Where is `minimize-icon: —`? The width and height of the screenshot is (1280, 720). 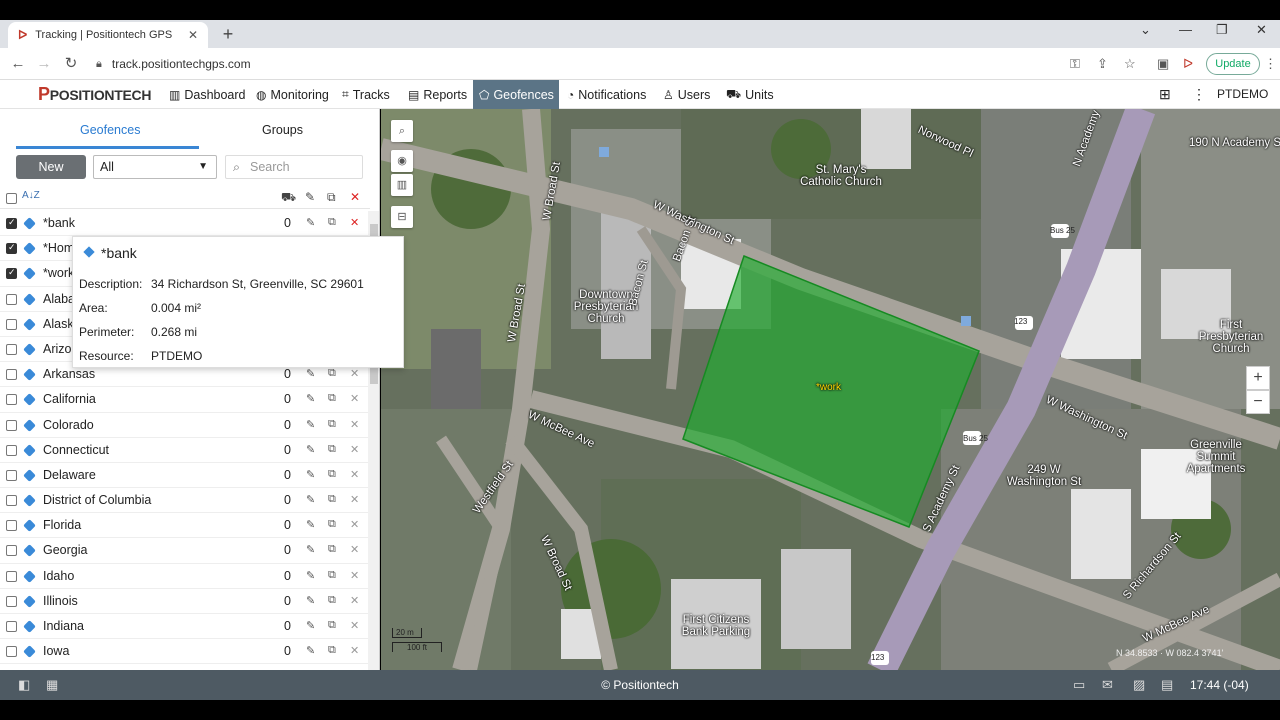 minimize-icon: — is located at coordinates (1185, 29).